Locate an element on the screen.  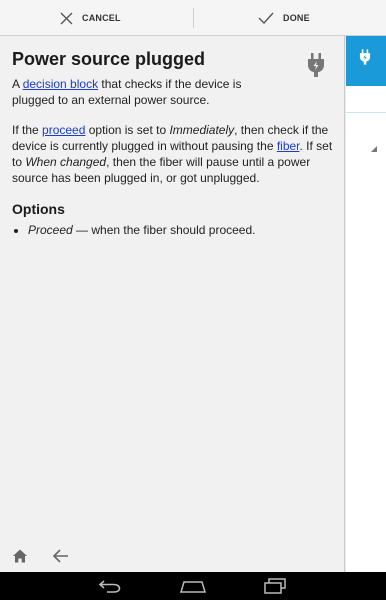
nav-home-icon is located at coordinates (193, 587).